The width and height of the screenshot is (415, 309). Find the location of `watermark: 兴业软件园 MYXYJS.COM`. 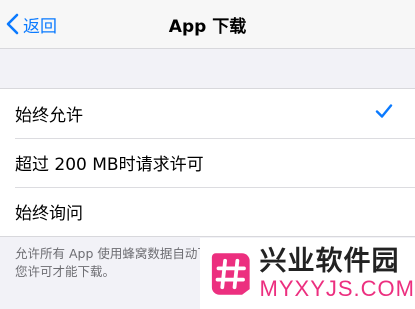

watermark: 兴业软件园 MYXYJS.COM is located at coordinates (307, 273).